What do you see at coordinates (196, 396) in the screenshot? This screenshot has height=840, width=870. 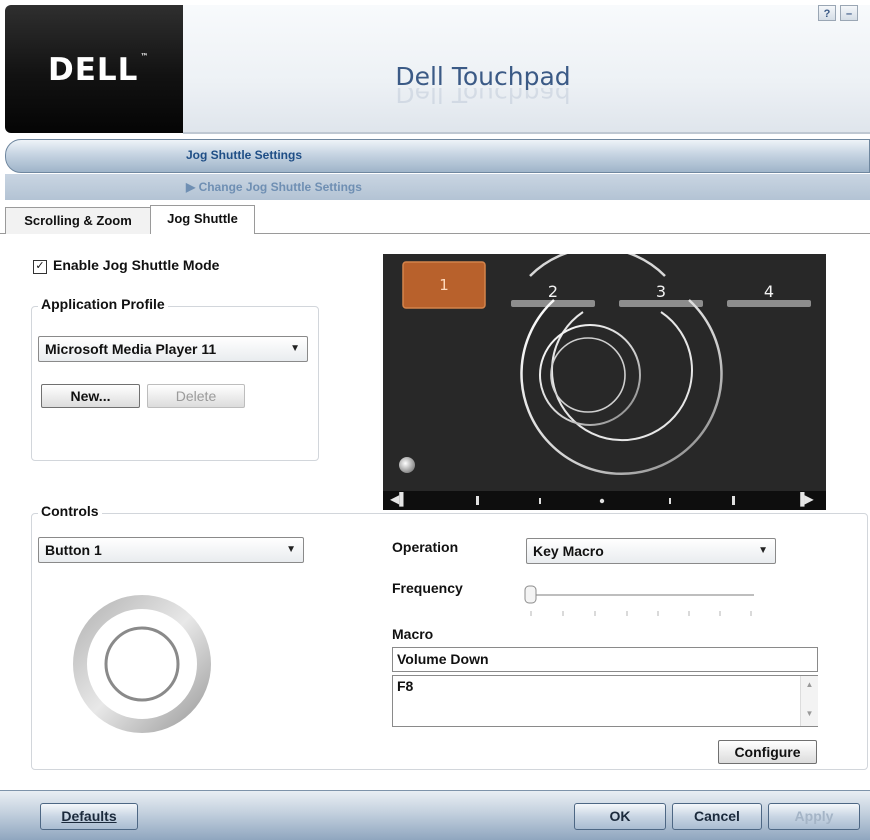 I see `delete-profile-button: Delete` at bounding box center [196, 396].